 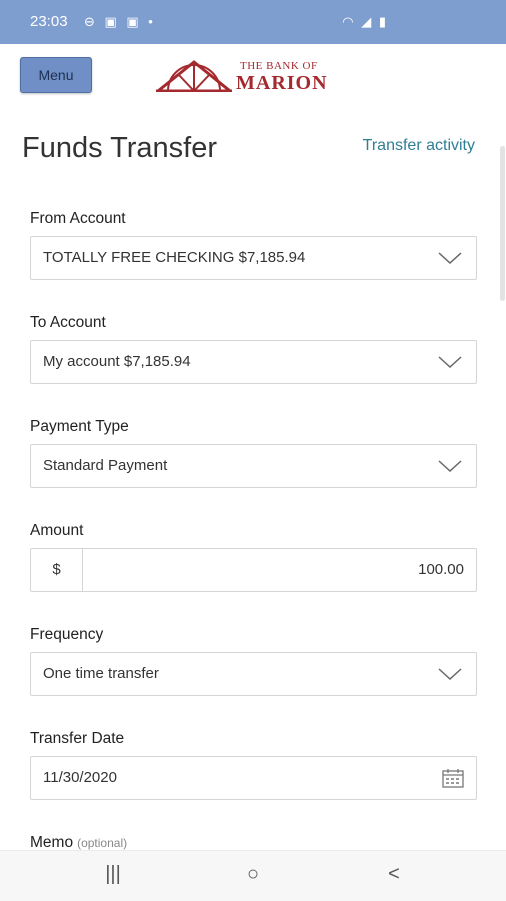 What do you see at coordinates (253, 22) in the screenshot?
I see `status-bar: 23:03 ⊖ ▣ ▣ • ◠ ◢ ▮` at bounding box center [253, 22].